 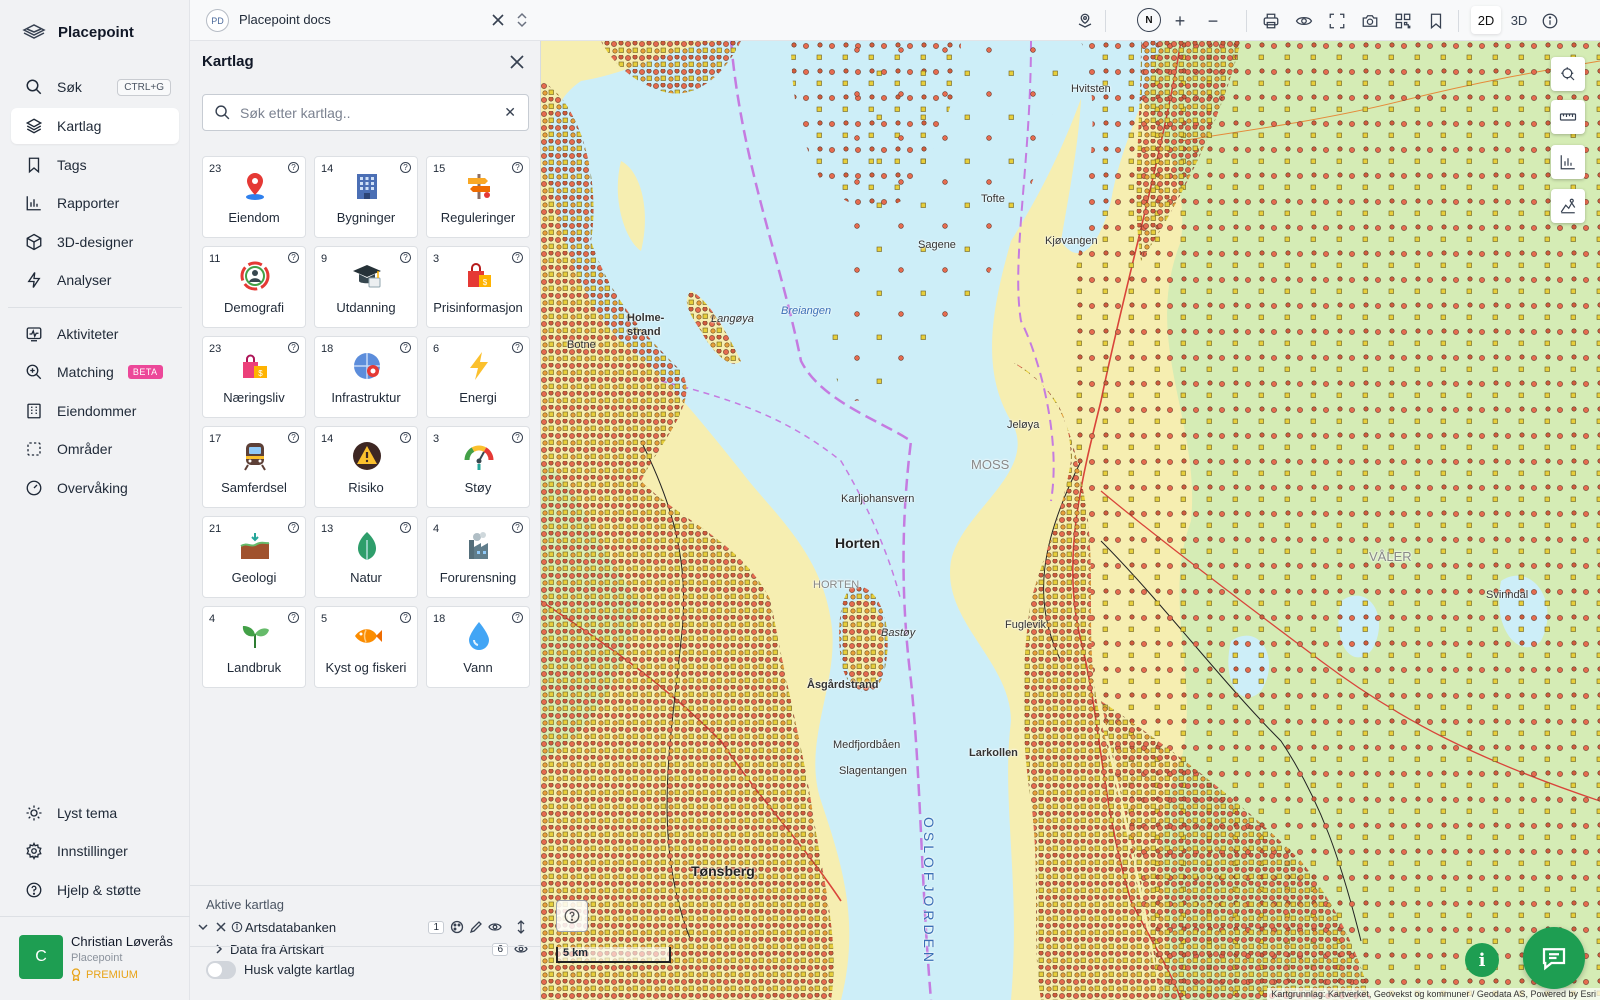 What do you see at coordinates (478, 287) in the screenshot?
I see `category-card-prisinformasjon: 3 ? $ Prisinformasjon` at bounding box center [478, 287].